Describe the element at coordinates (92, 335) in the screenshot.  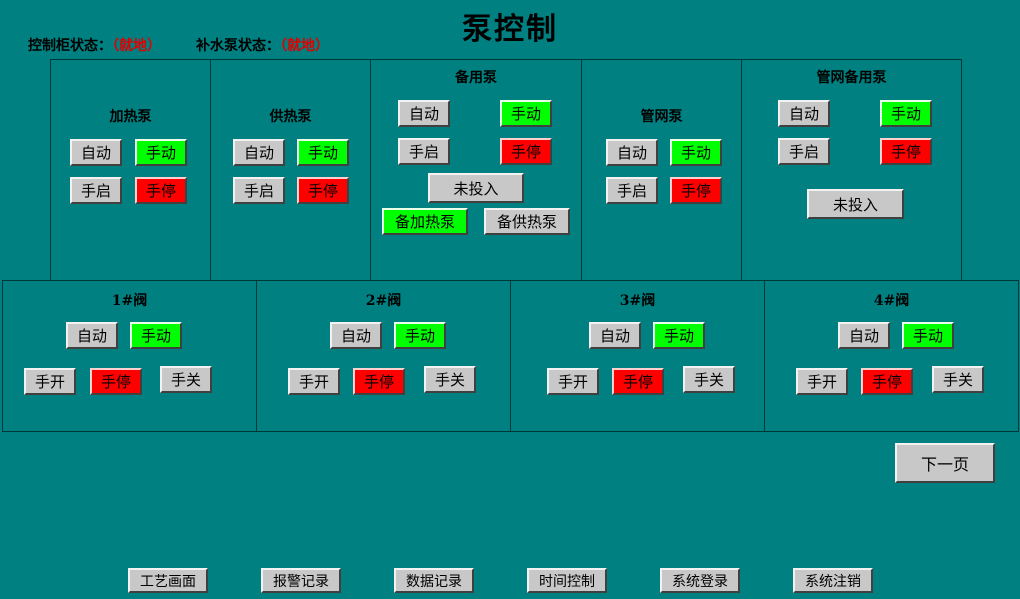
I see `valve-1-auto-button: 自动` at that location.